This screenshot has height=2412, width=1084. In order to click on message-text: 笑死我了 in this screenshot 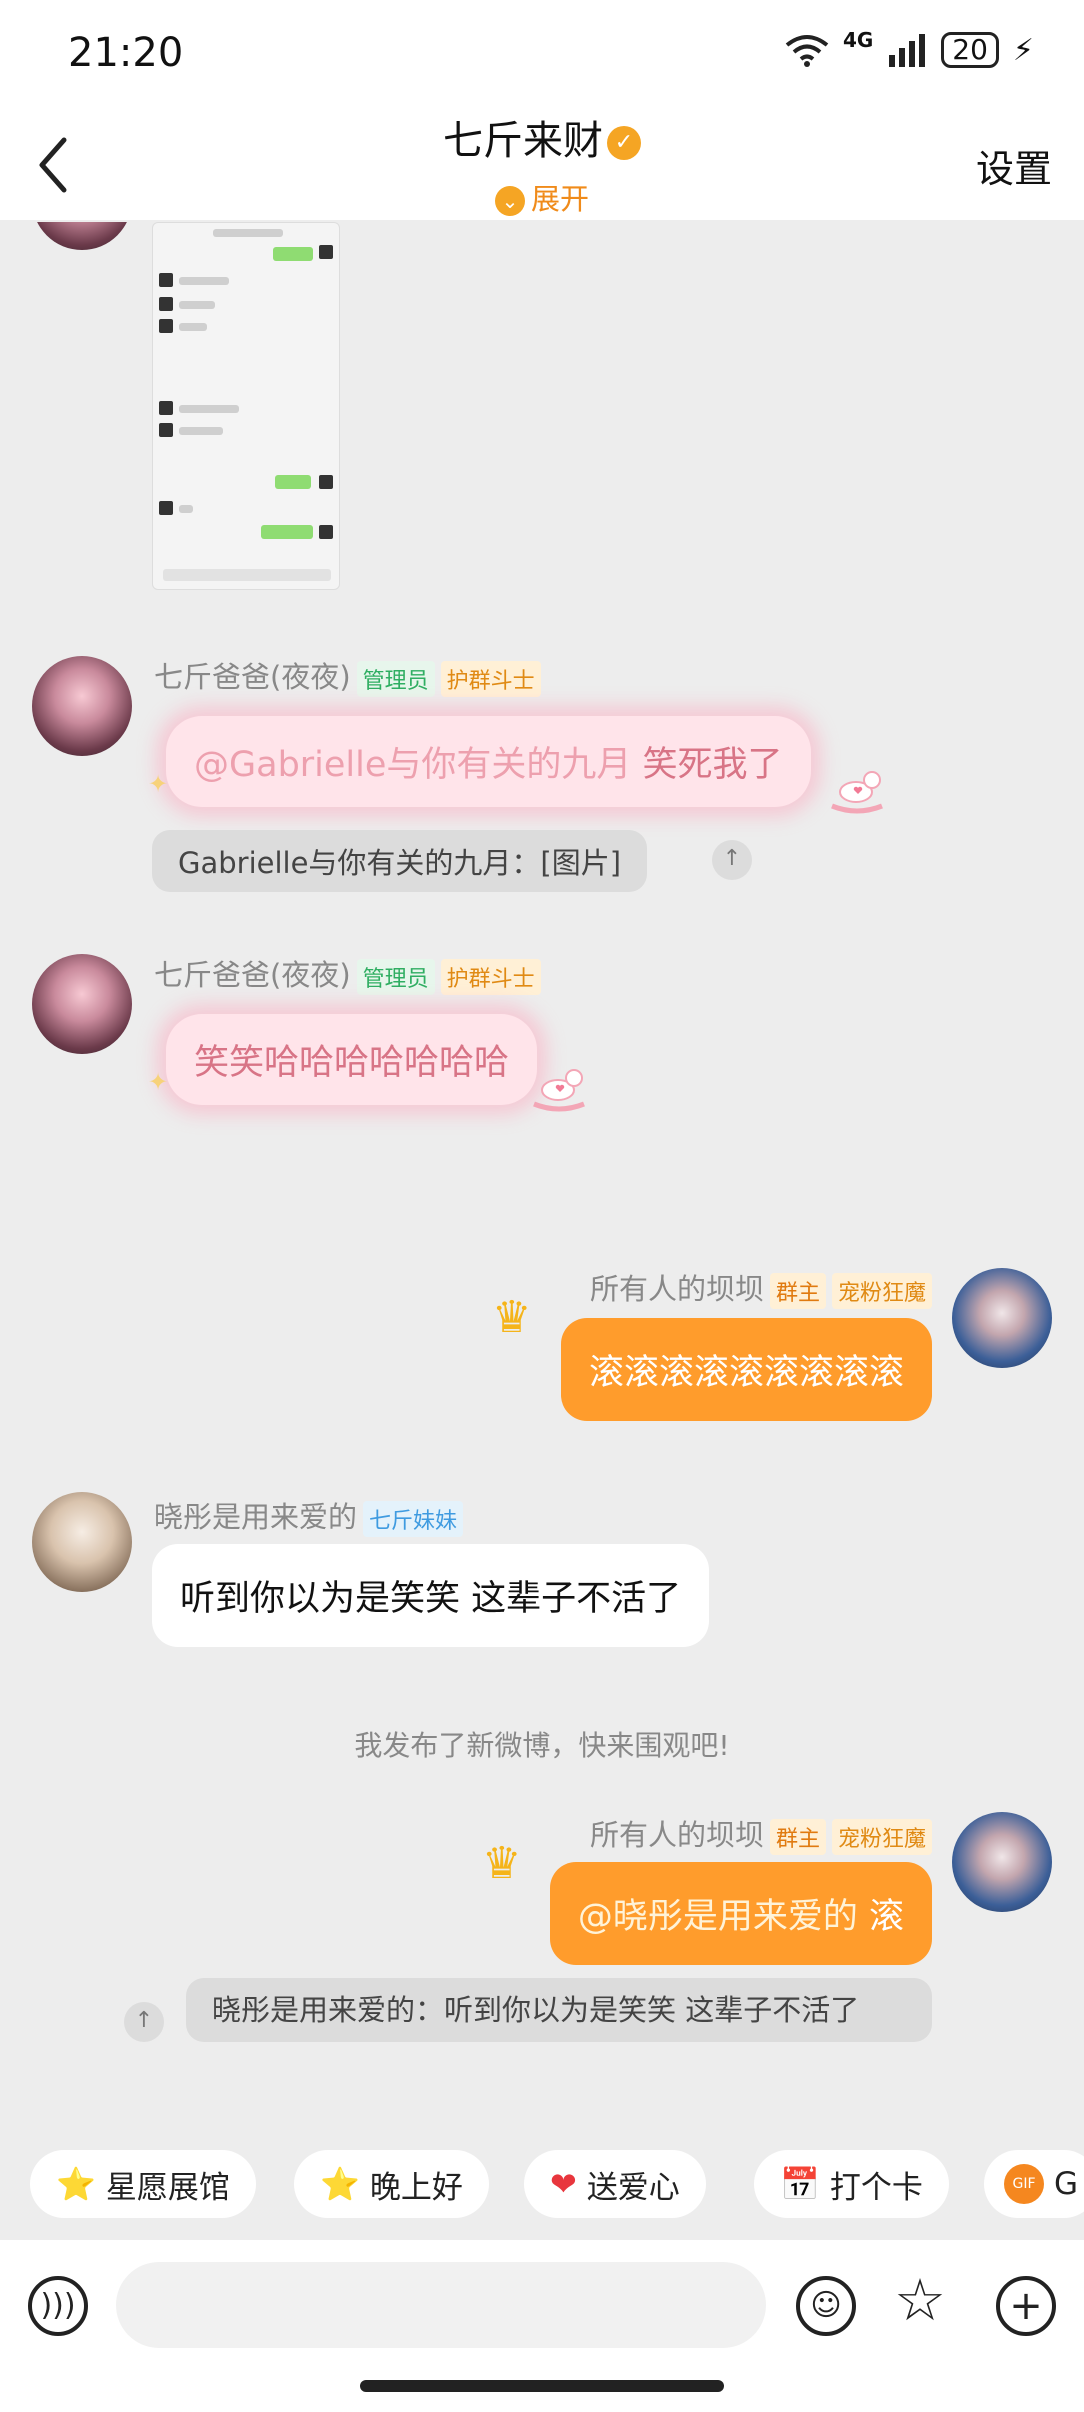, I will do `click(707, 765)`.